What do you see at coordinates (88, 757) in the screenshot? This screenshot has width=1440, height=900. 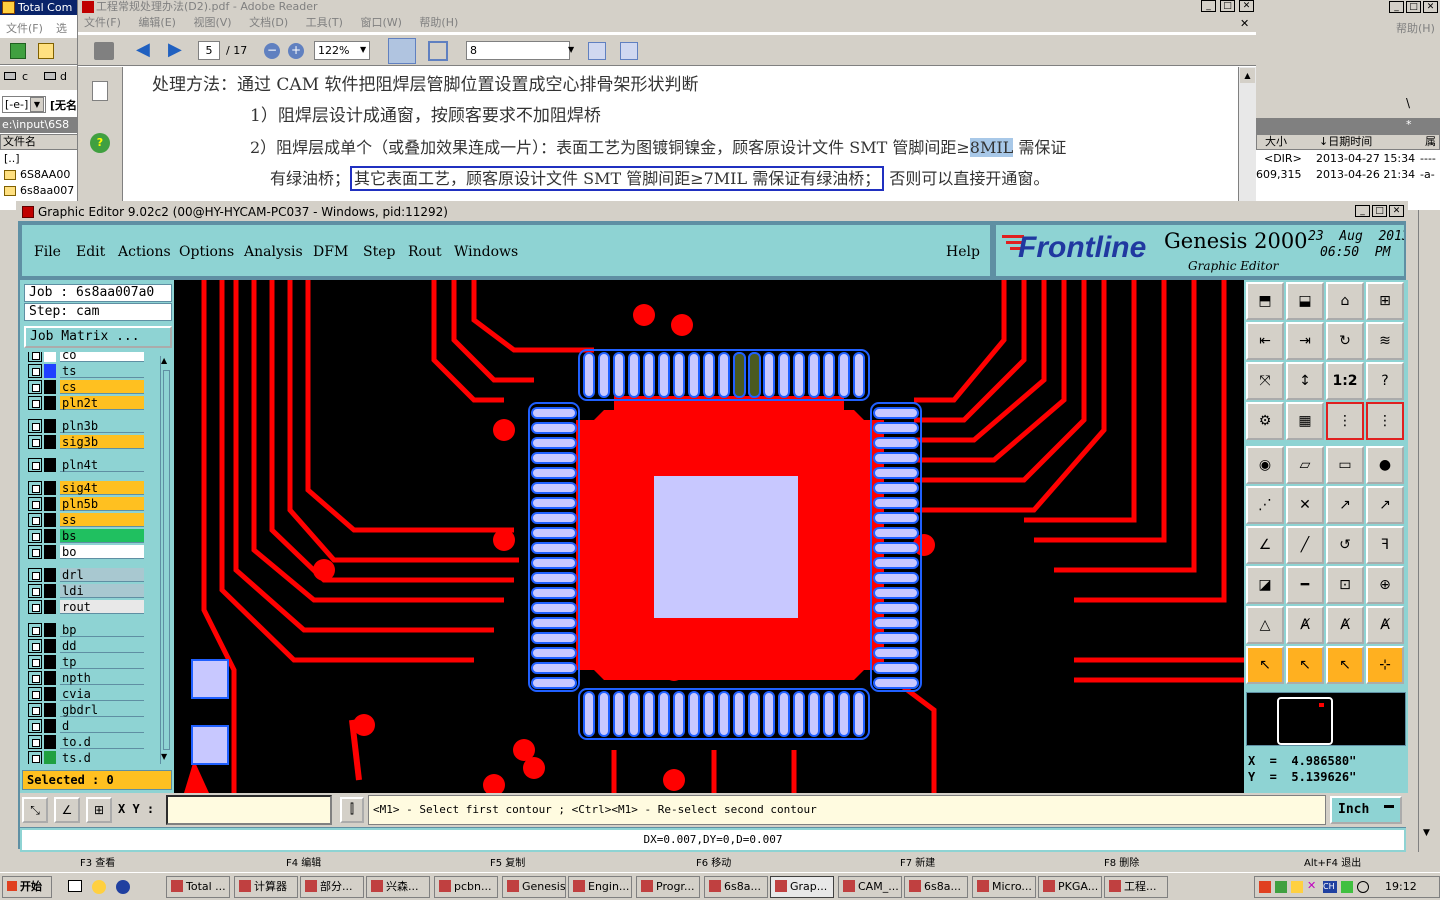 I see `layer-row: ts.d` at bounding box center [88, 757].